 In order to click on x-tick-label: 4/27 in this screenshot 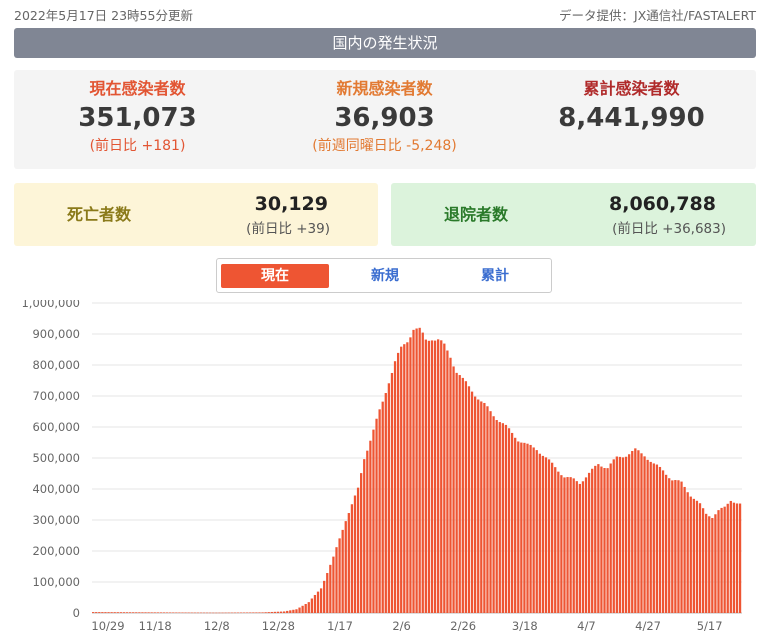, I will do `click(648, 626)`.